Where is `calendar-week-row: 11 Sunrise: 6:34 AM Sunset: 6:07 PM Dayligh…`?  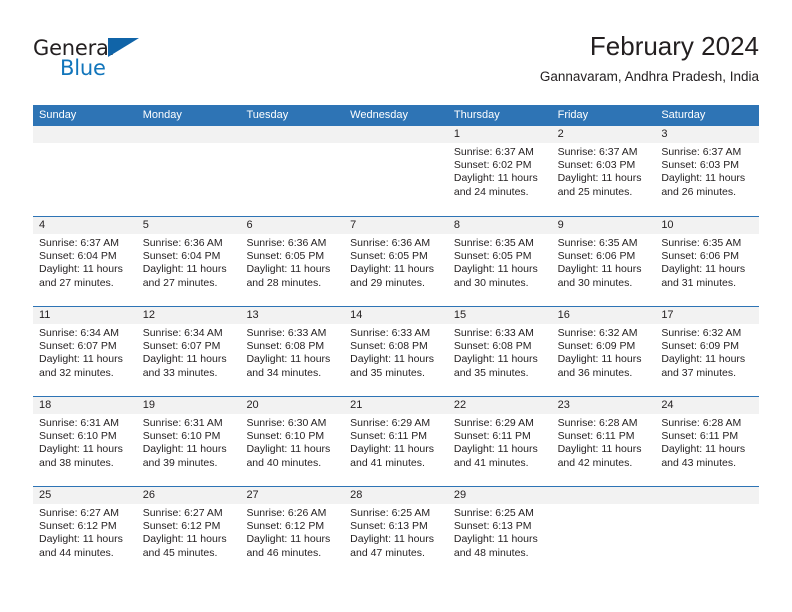 calendar-week-row: 11 Sunrise: 6:34 AM Sunset: 6:07 PM Dayligh… is located at coordinates (396, 351).